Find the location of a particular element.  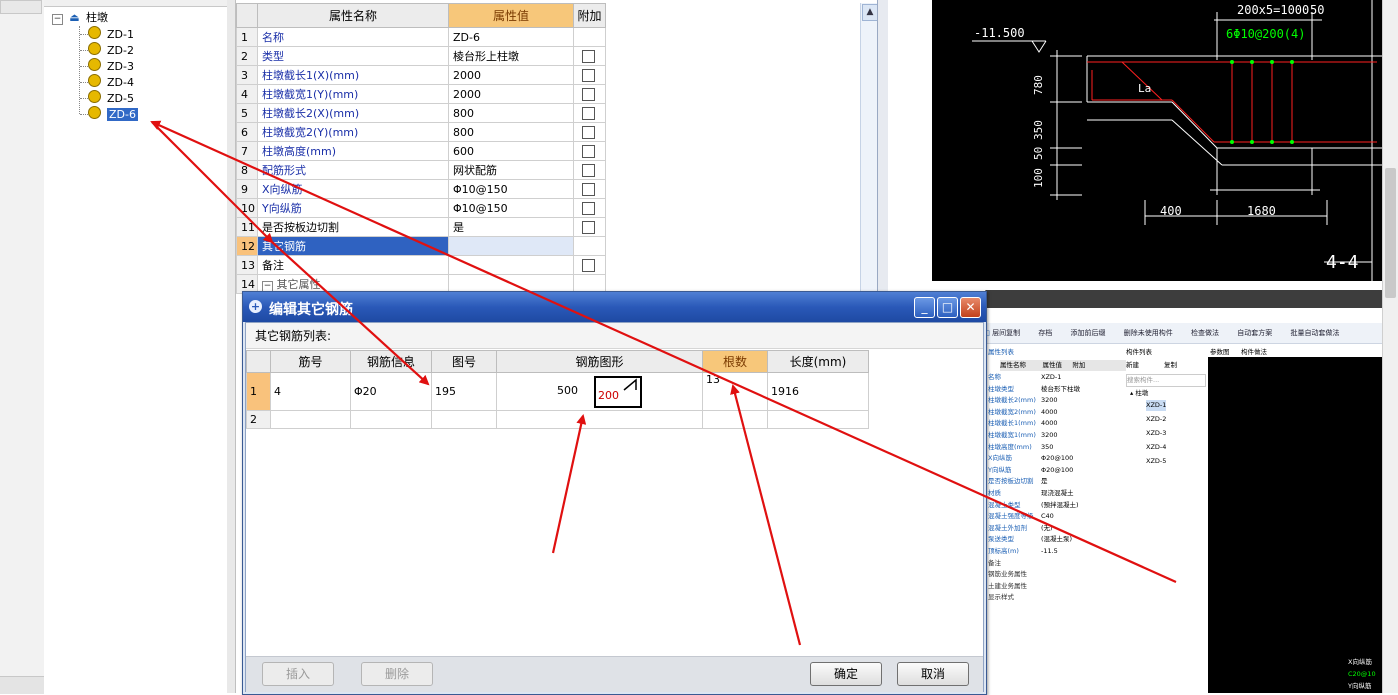

bar-shape-cell is located at coordinates (599, 419).